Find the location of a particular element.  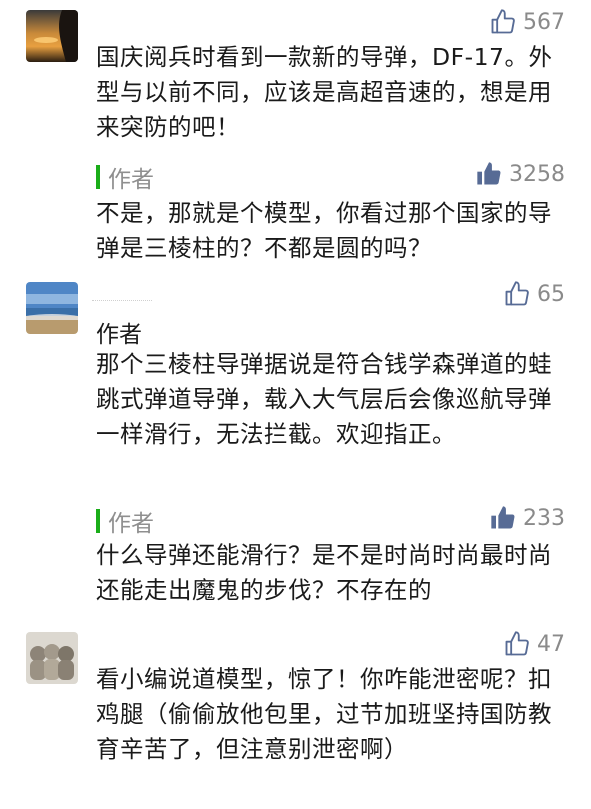

like-count: 3258 is located at coordinates (537, 174).